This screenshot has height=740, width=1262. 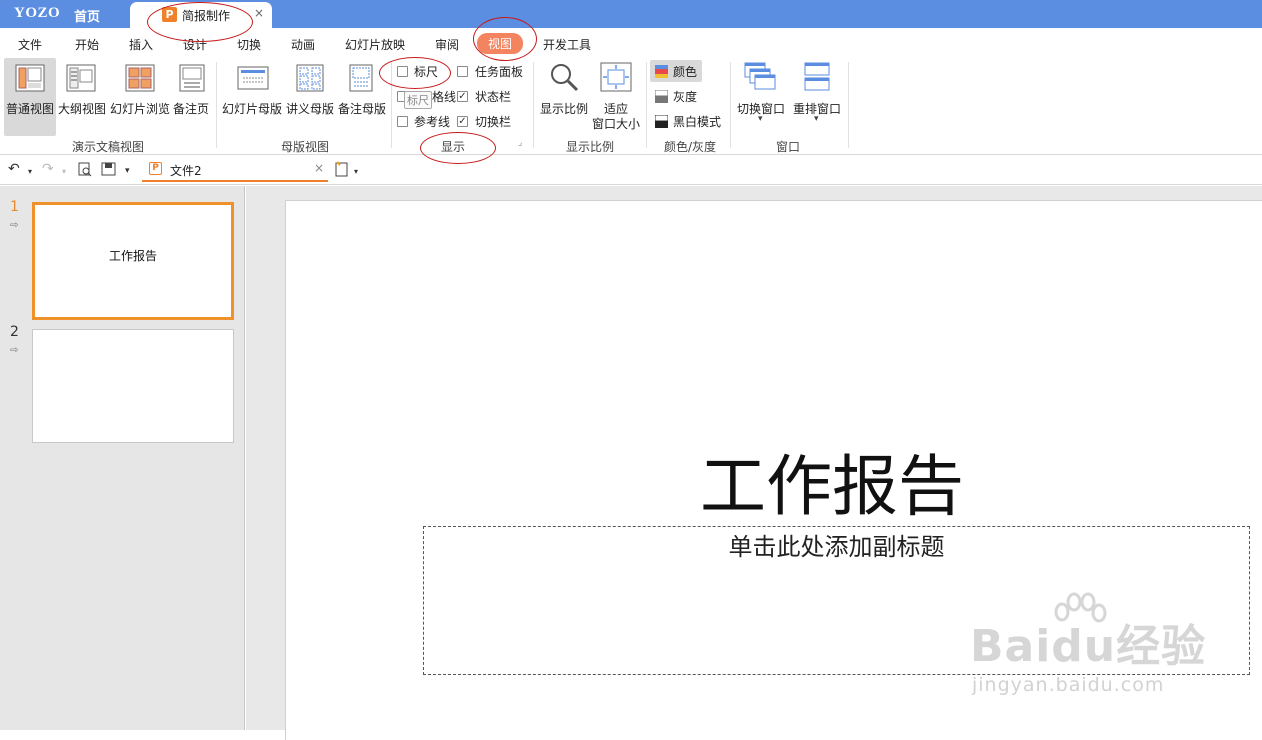 I want to click on color-mode-label: 颜色, so click(x=685, y=72).